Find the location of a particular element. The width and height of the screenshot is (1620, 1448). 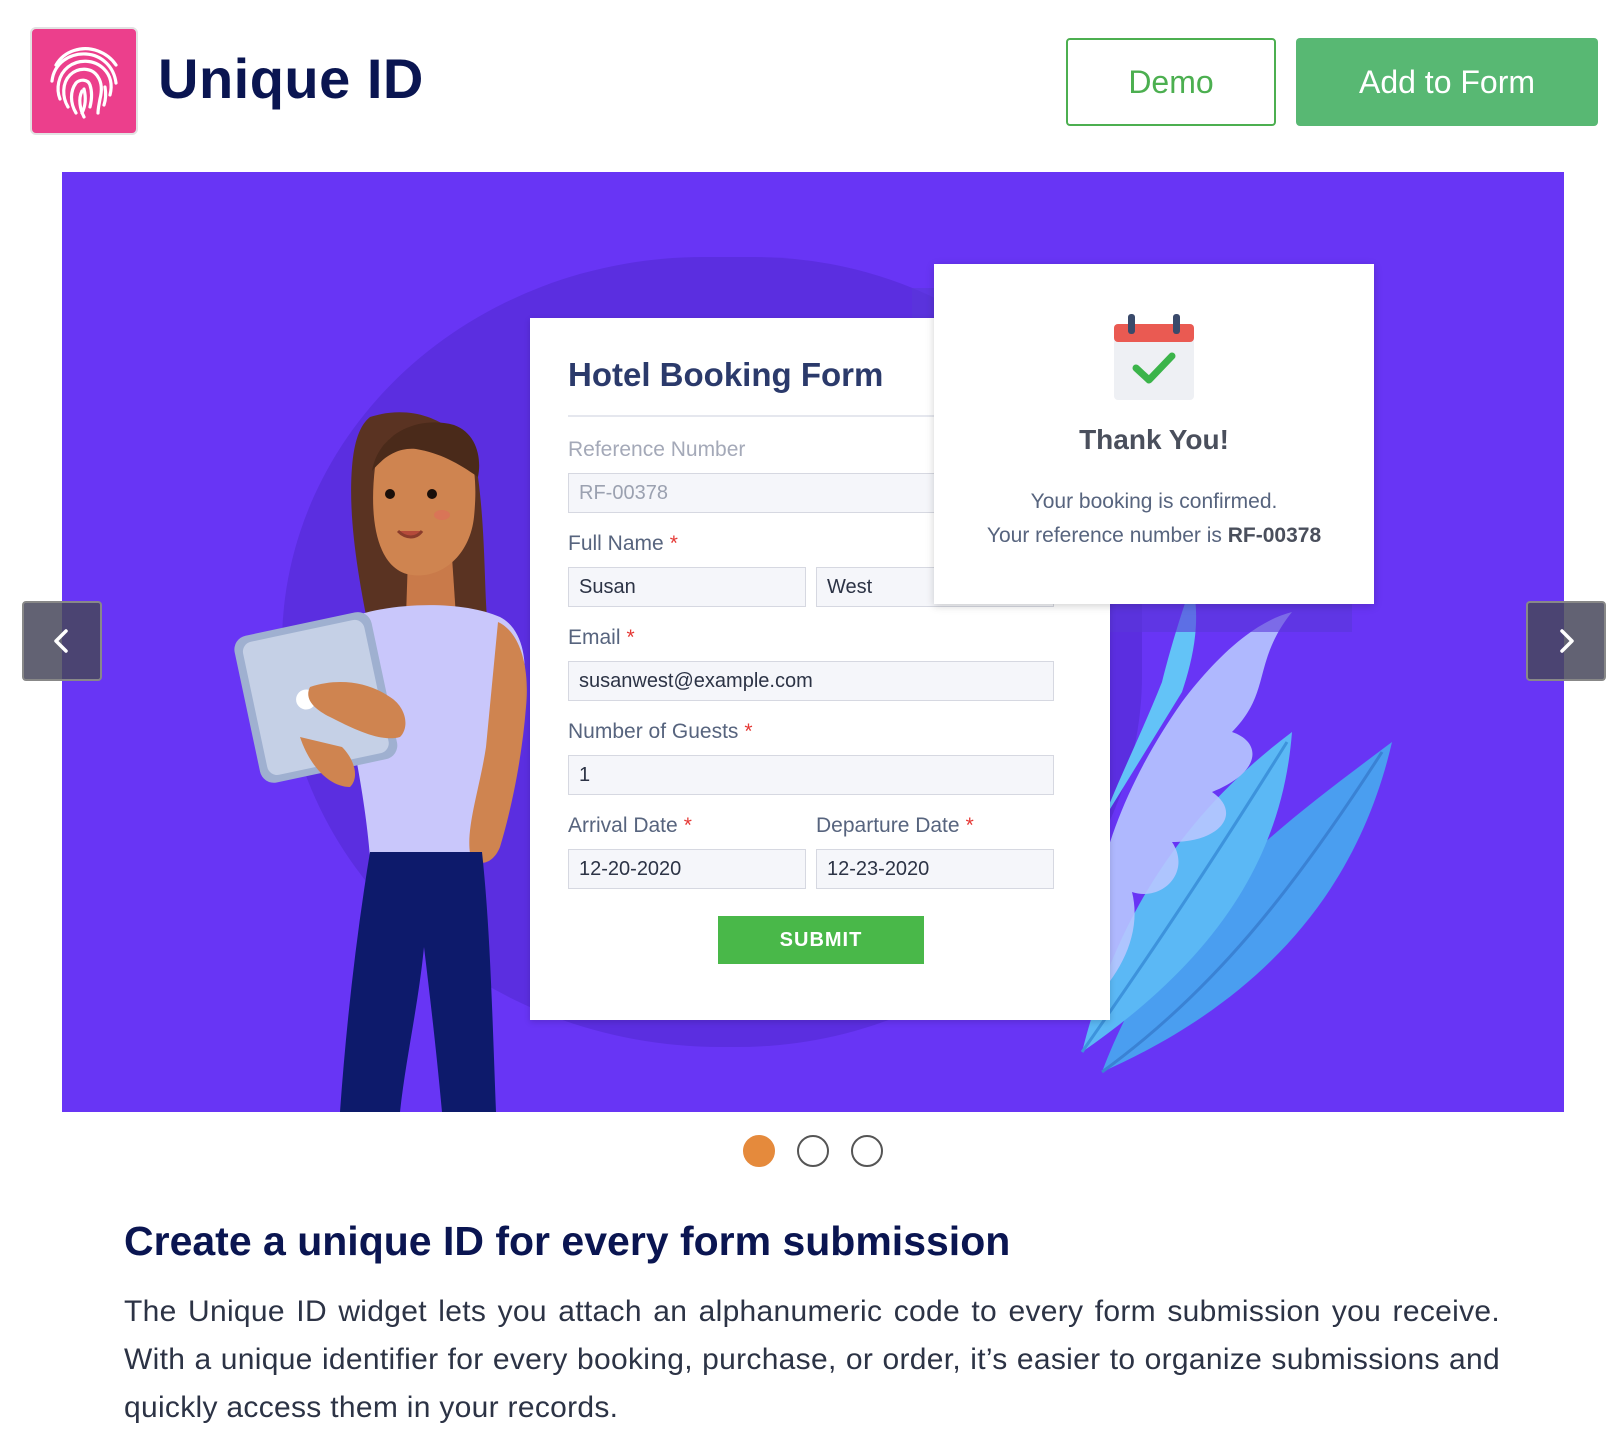

arrival-label: Arrival Date * is located at coordinates (630, 825).